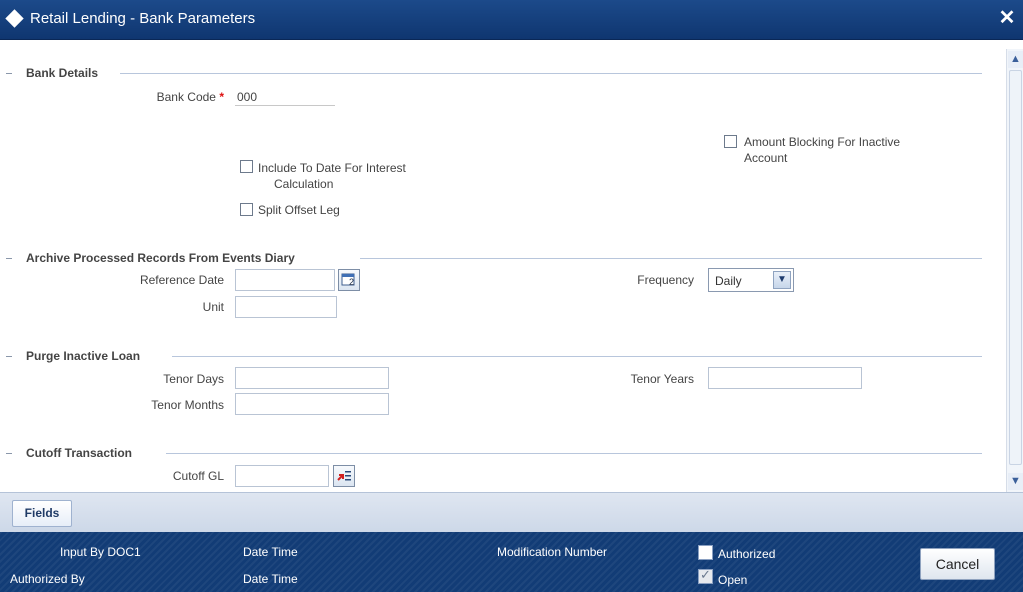  I want to click on split-offset-checkbox, so click(246, 209).